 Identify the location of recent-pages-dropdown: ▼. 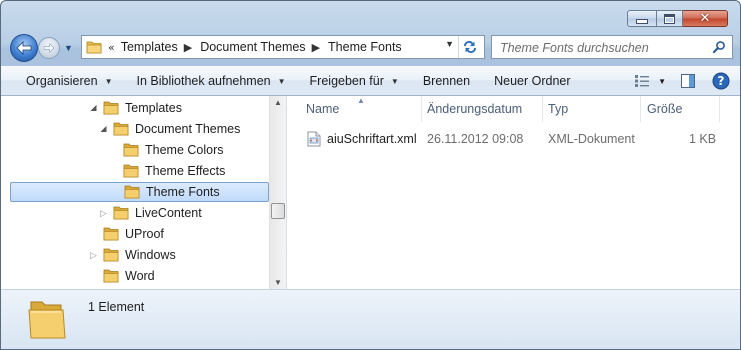
(68, 48).